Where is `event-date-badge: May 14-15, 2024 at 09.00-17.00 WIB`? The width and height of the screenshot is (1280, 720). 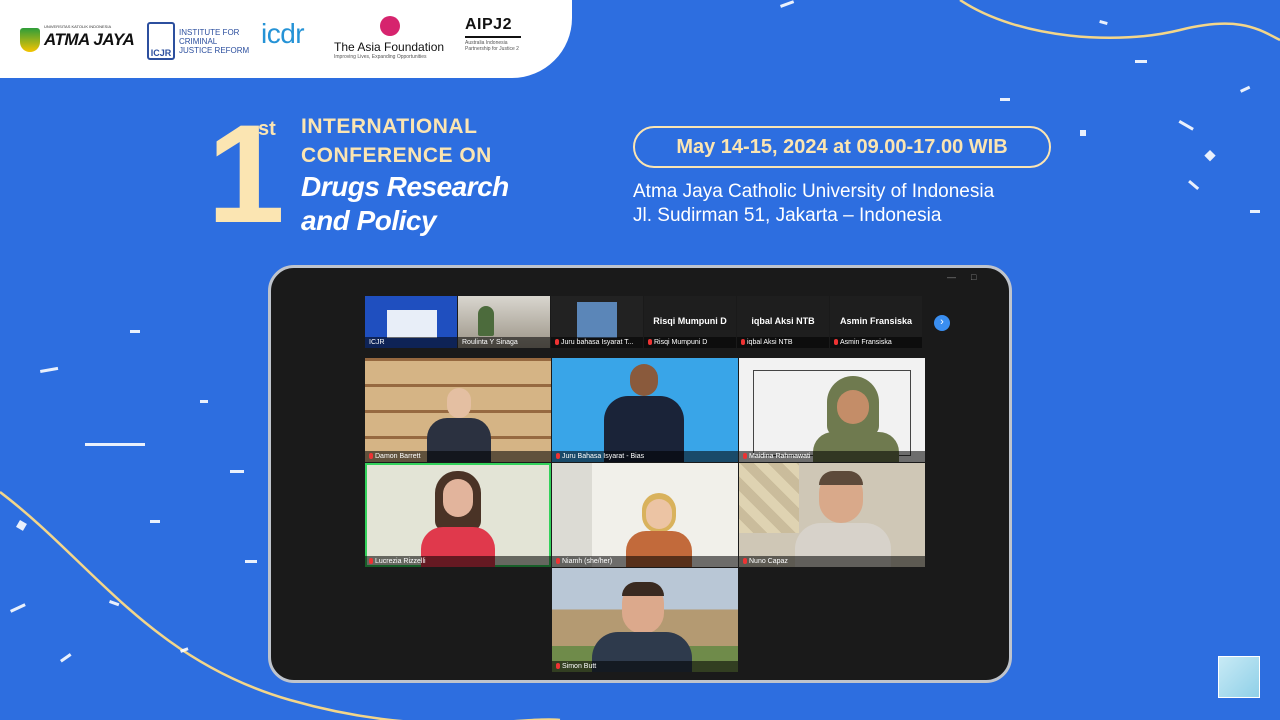
event-date-badge: May 14-15, 2024 at 09.00-17.00 WIB is located at coordinates (842, 147).